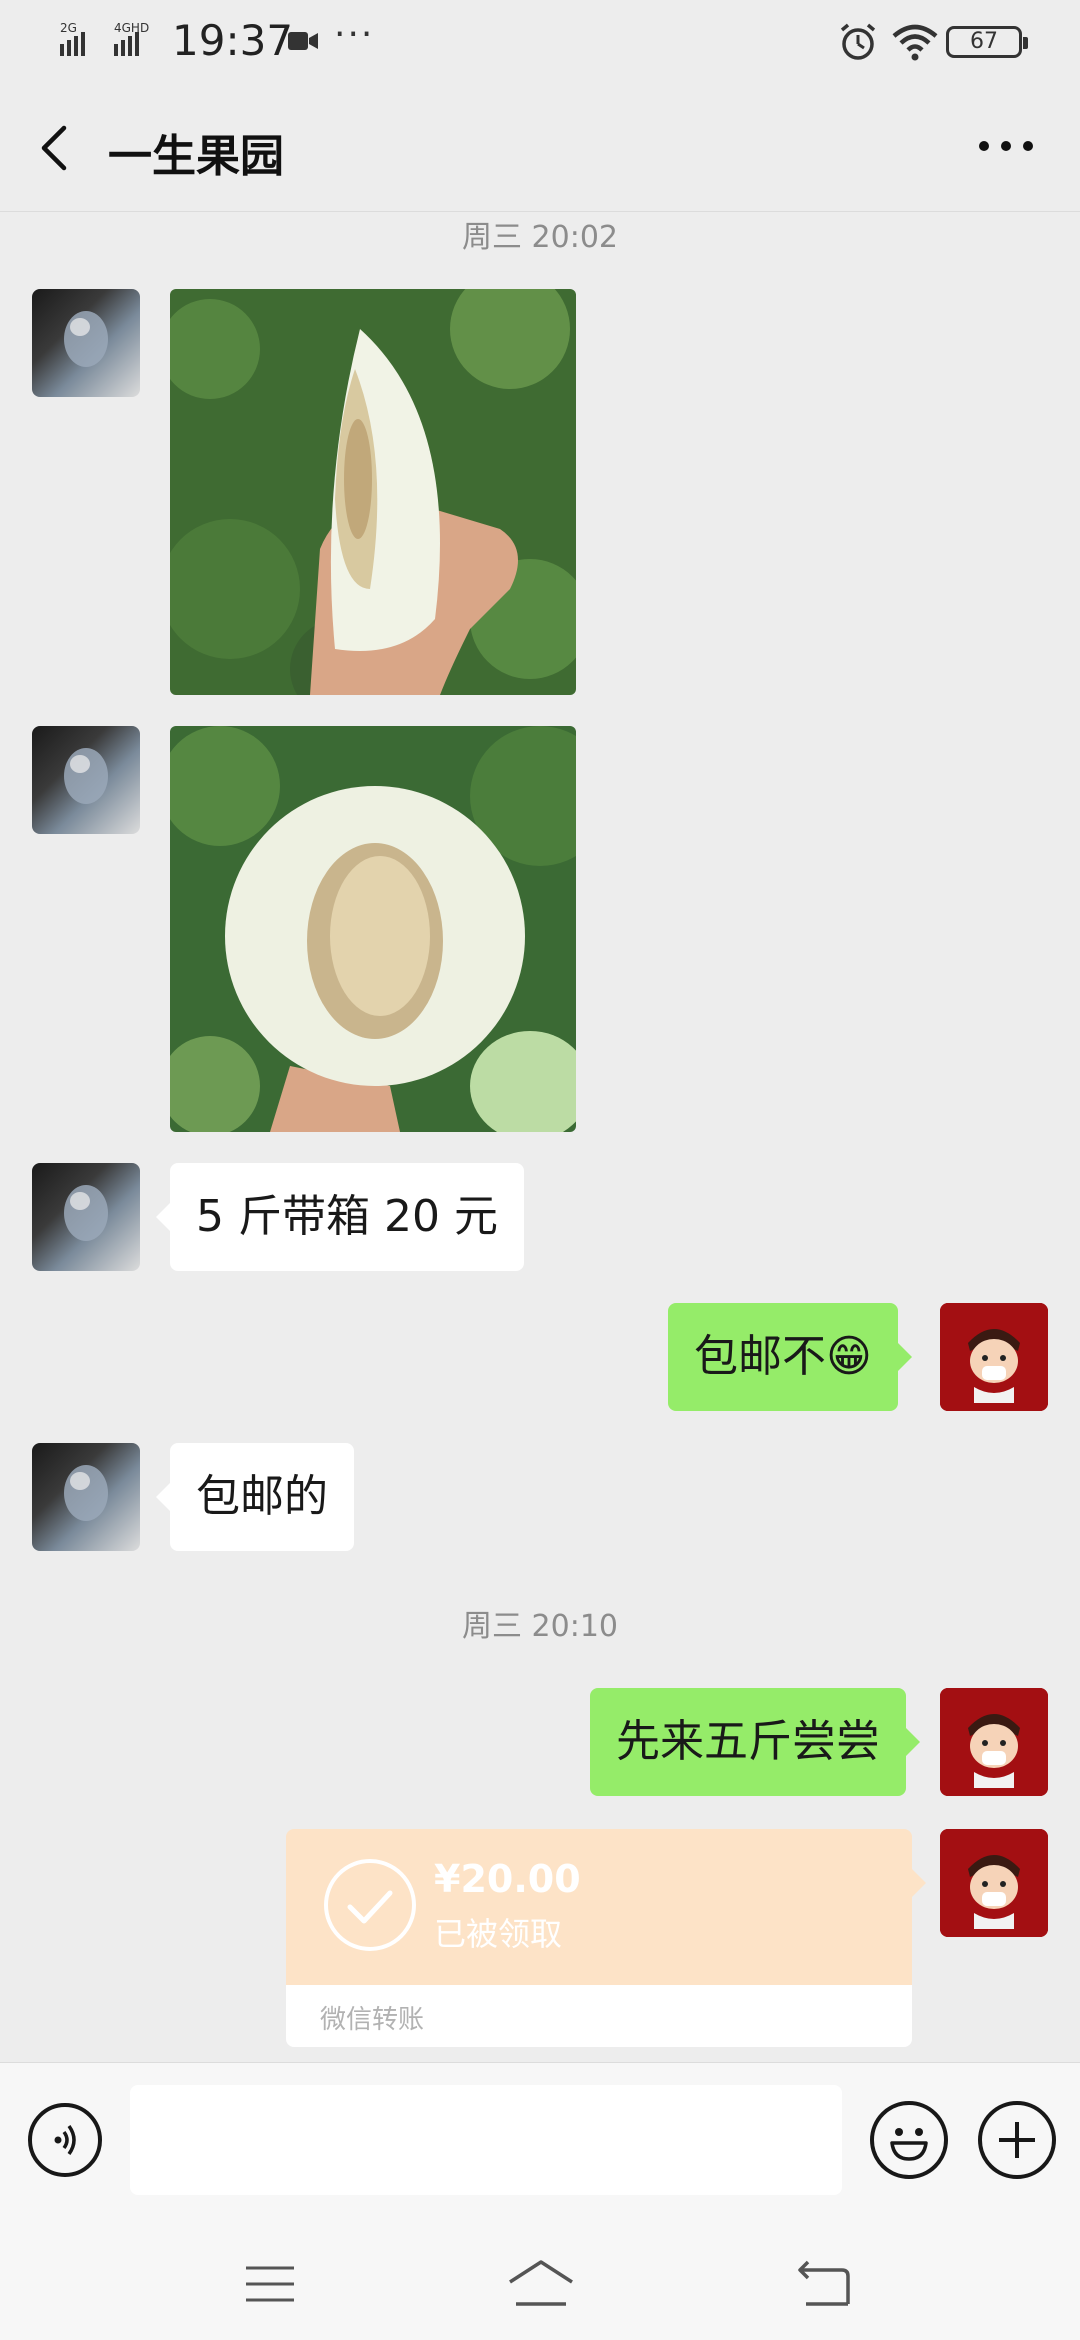  I want to click on message-bubble: 先来五斤尝尝, so click(755, 1742).